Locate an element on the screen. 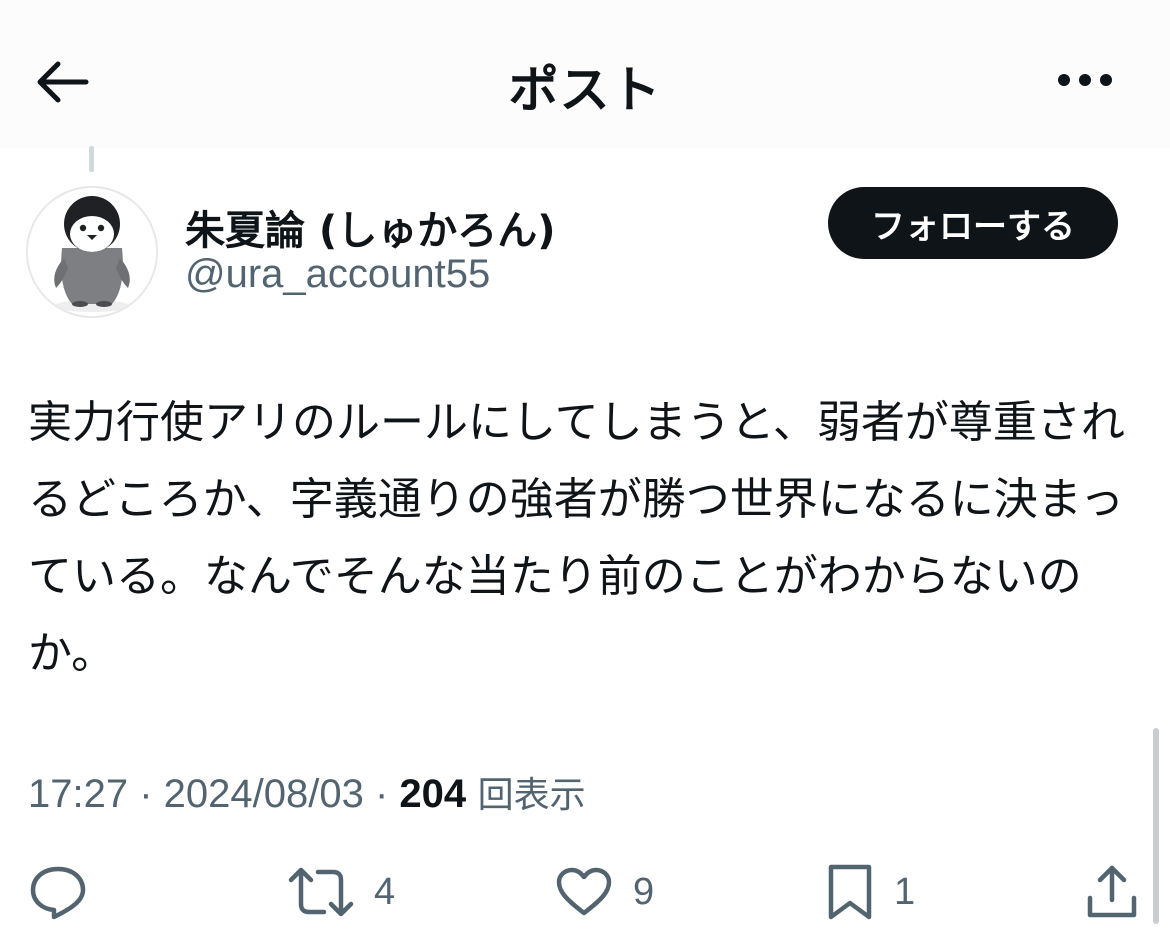 The image size is (1170, 948). post-meta: 17:27 · 2024/08/03 · 204 回表示 is located at coordinates (307, 792).